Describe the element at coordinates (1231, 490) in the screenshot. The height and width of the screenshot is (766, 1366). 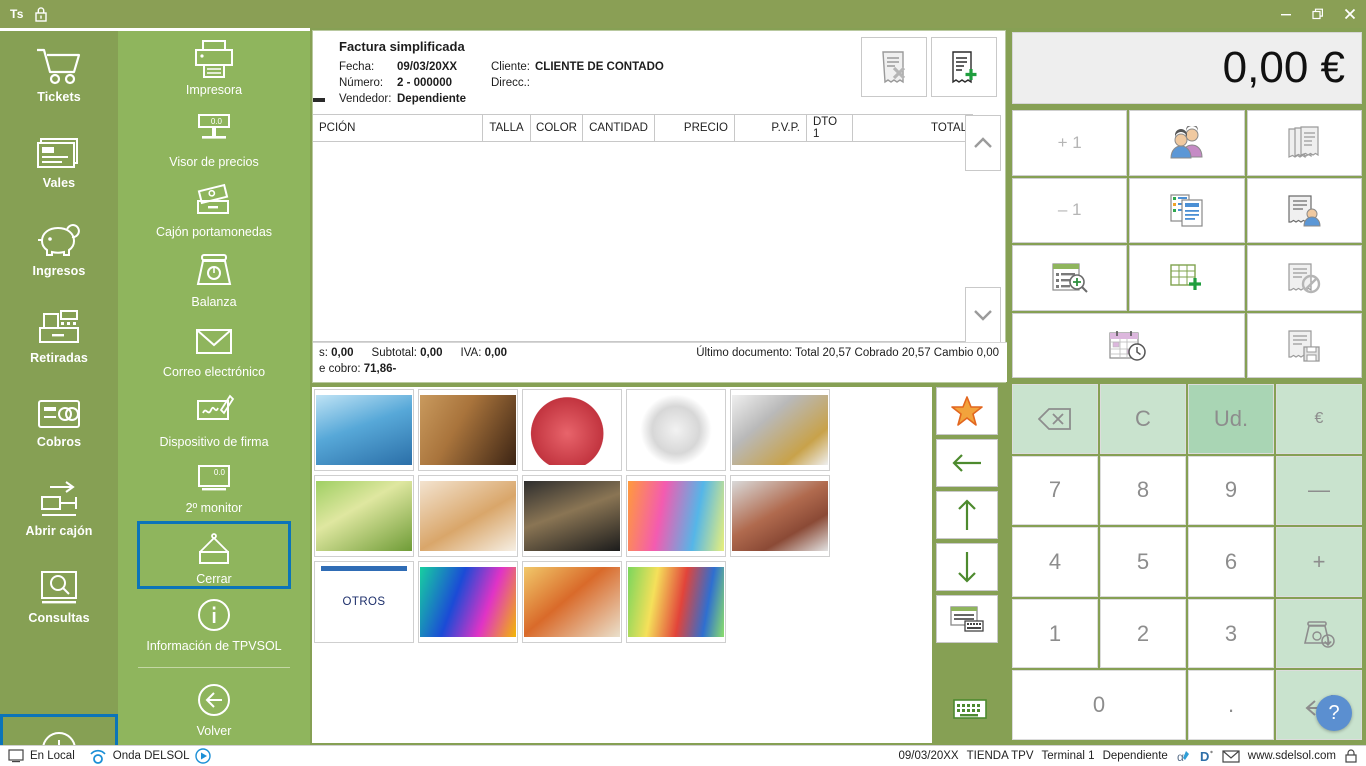
I see `key-9: 9` at that location.